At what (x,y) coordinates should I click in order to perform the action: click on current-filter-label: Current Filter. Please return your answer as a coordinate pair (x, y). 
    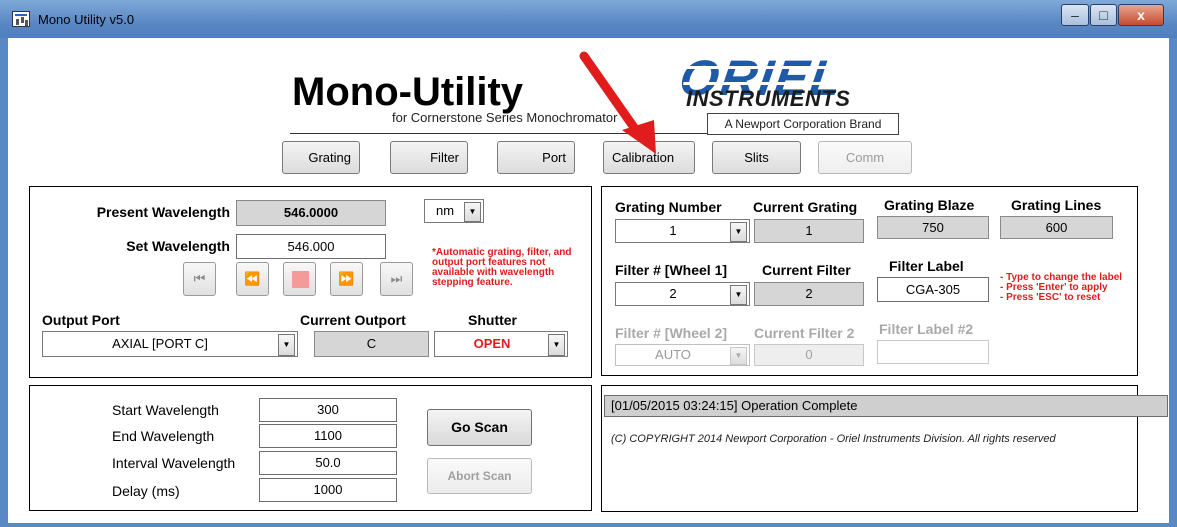
    Looking at the image, I should click on (806, 270).